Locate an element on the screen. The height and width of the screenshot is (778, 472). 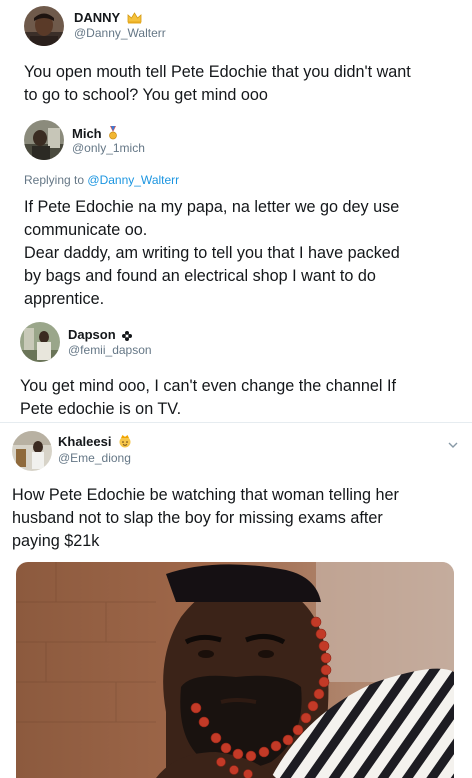
replying-to: Replying to @Danny_Walterr is located at coordinates (102, 180).